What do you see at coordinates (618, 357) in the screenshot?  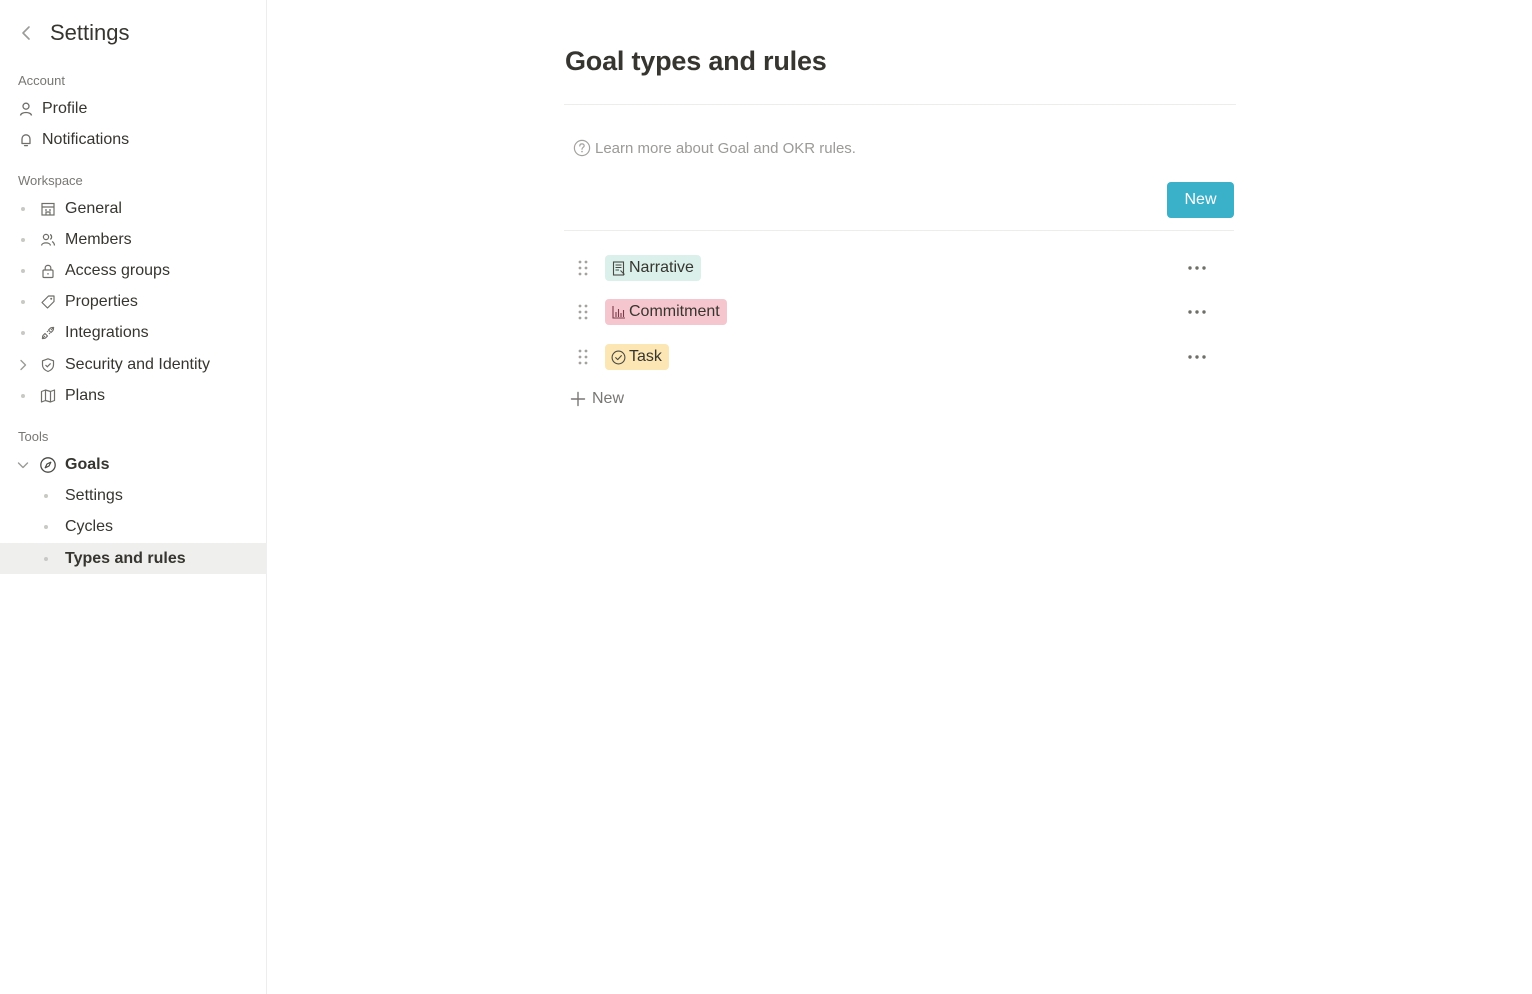 I see `check-circle-icon` at bounding box center [618, 357].